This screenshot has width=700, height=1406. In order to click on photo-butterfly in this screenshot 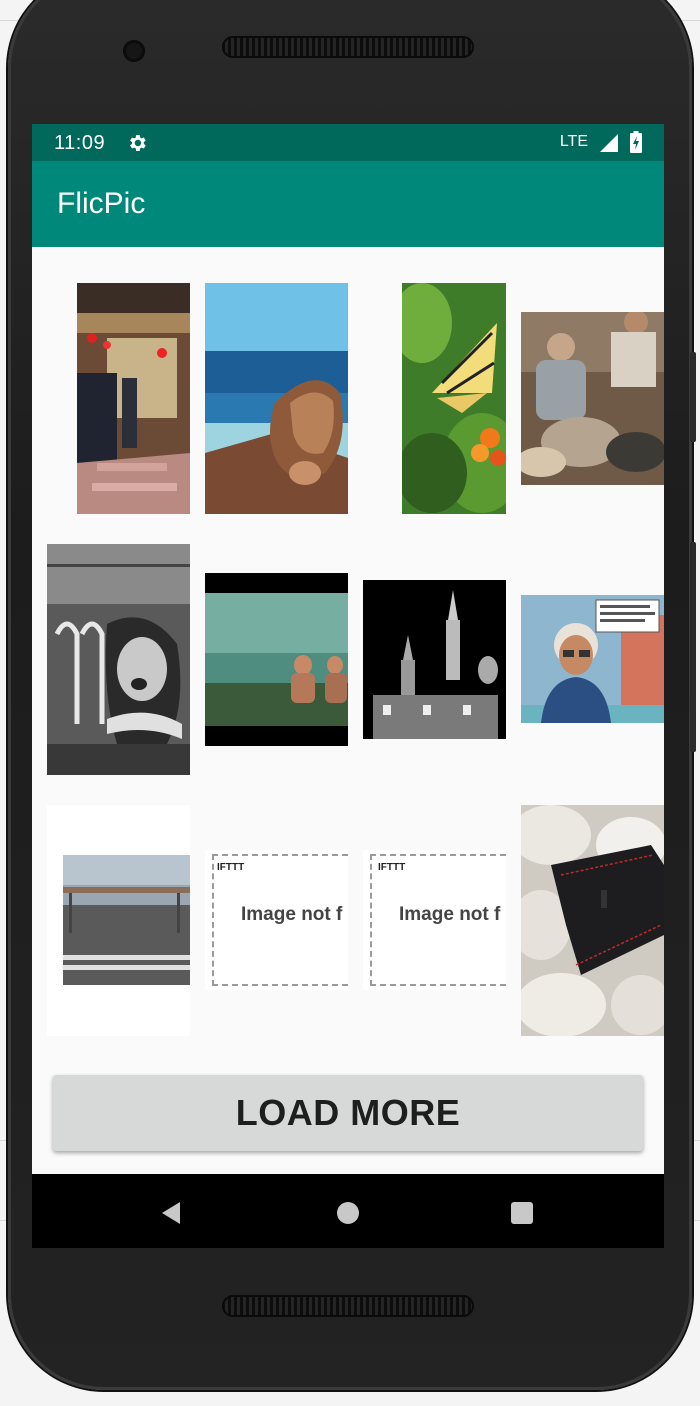, I will do `click(454, 398)`.